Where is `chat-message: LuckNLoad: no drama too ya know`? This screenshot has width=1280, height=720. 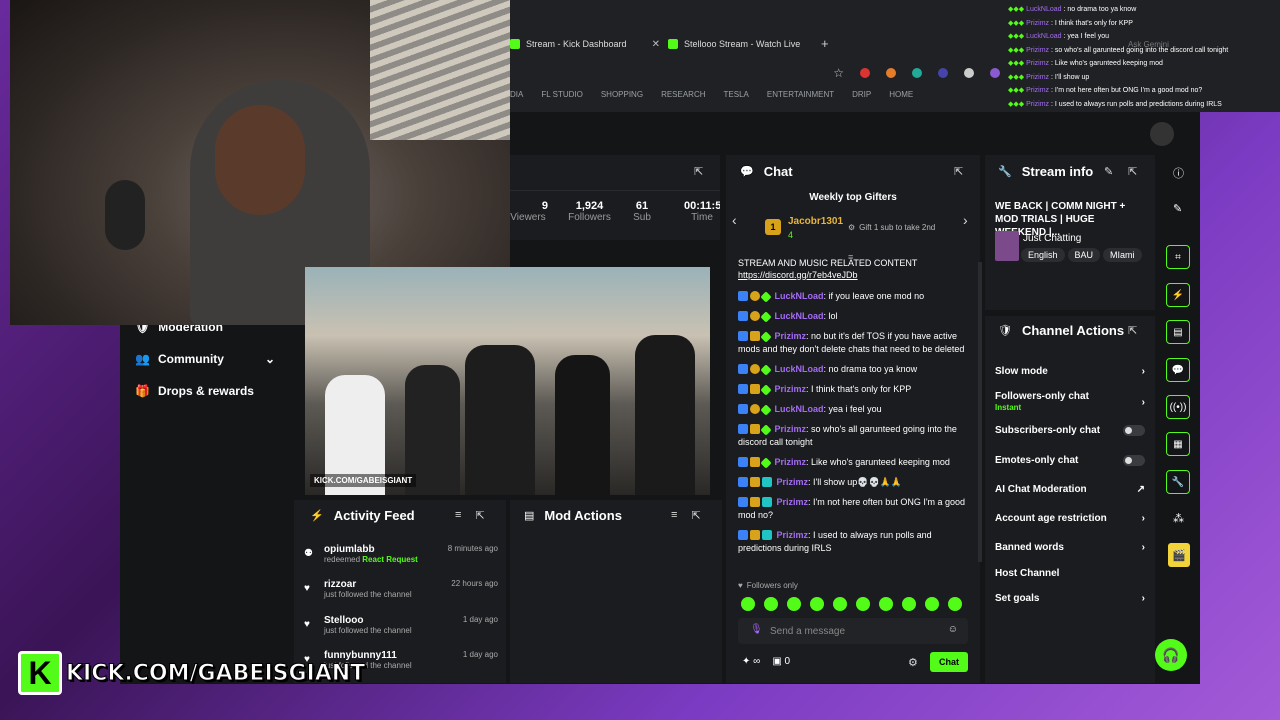
chat-message: LuckNLoad: no drama too ya know is located at coordinates (856, 369).